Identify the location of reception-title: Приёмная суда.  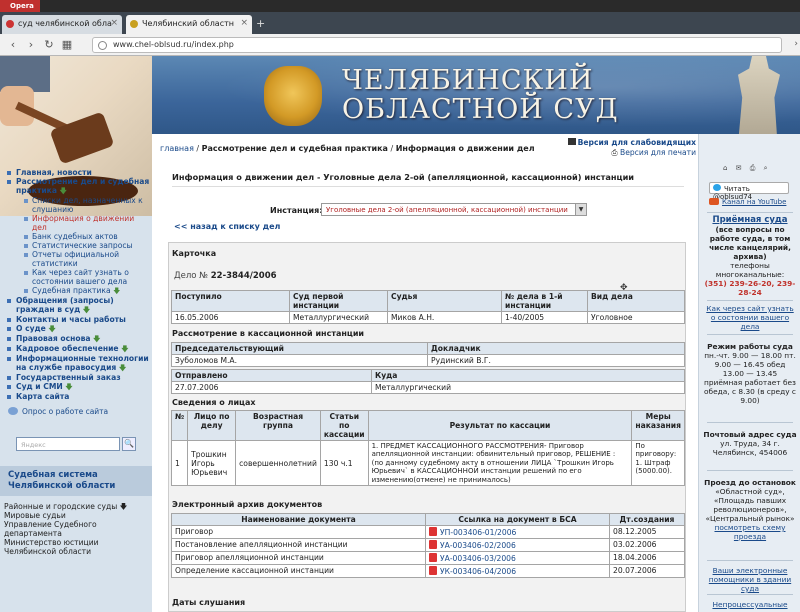
(750, 220).